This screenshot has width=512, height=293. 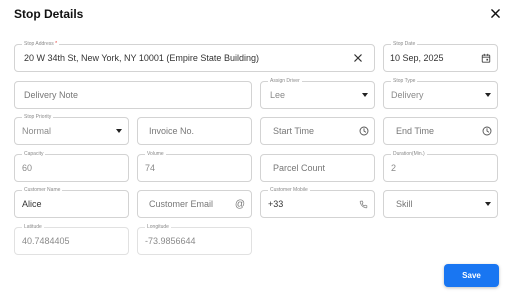 I want to click on customer-name-field: Customer Name Alice, so click(x=71, y=202).